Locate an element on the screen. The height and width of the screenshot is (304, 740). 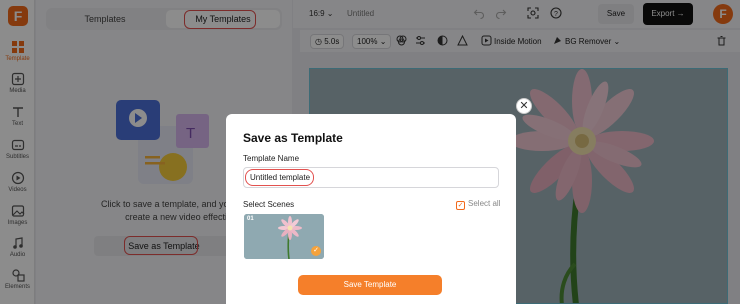
check-icon: ✓ is located at coordinates (316, 251).